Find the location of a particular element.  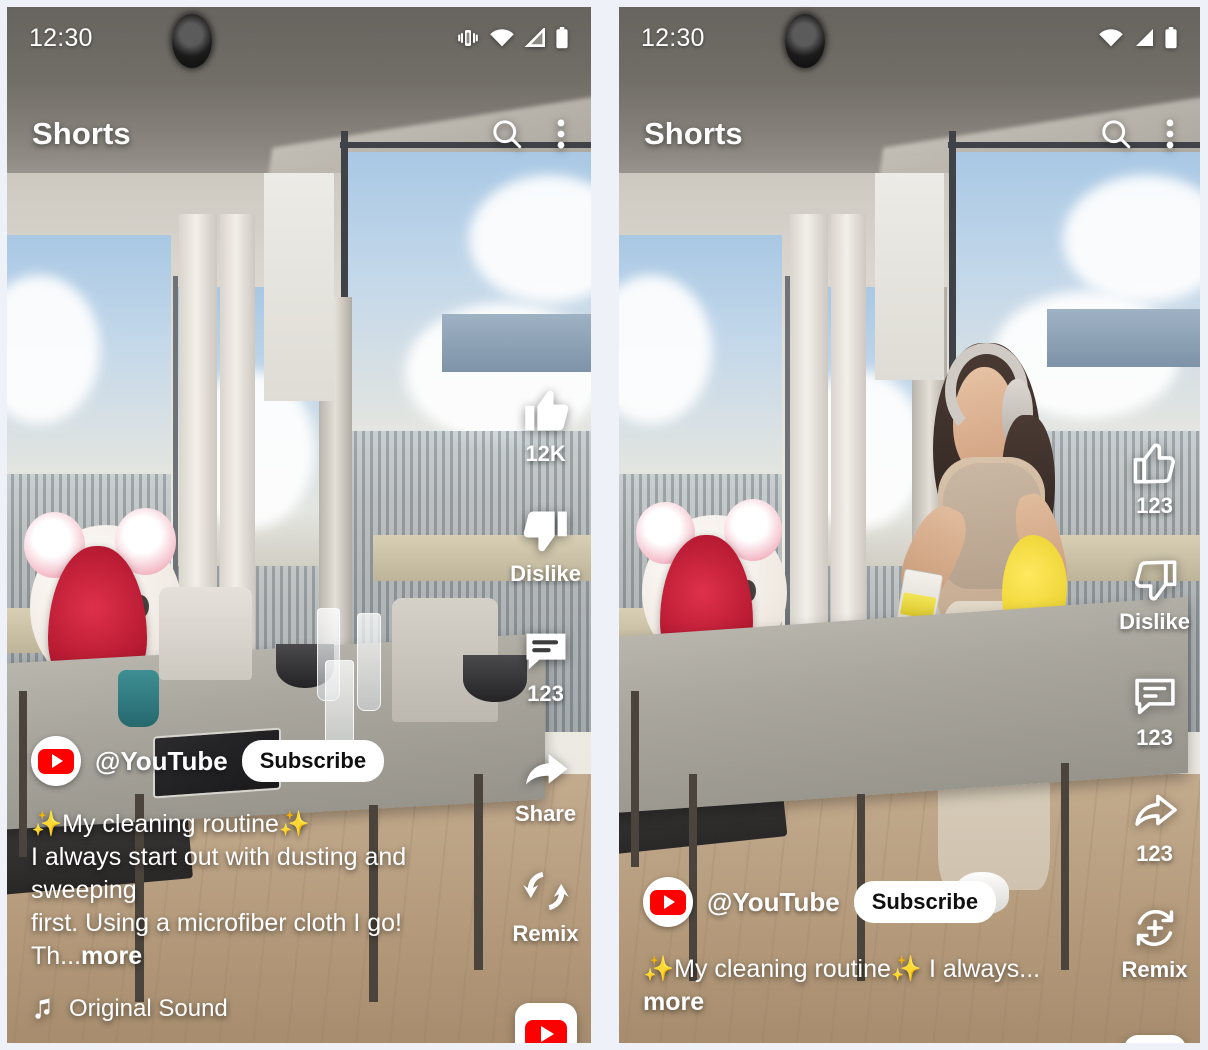

like-count: 123 is located at coordinates (1154, 505).